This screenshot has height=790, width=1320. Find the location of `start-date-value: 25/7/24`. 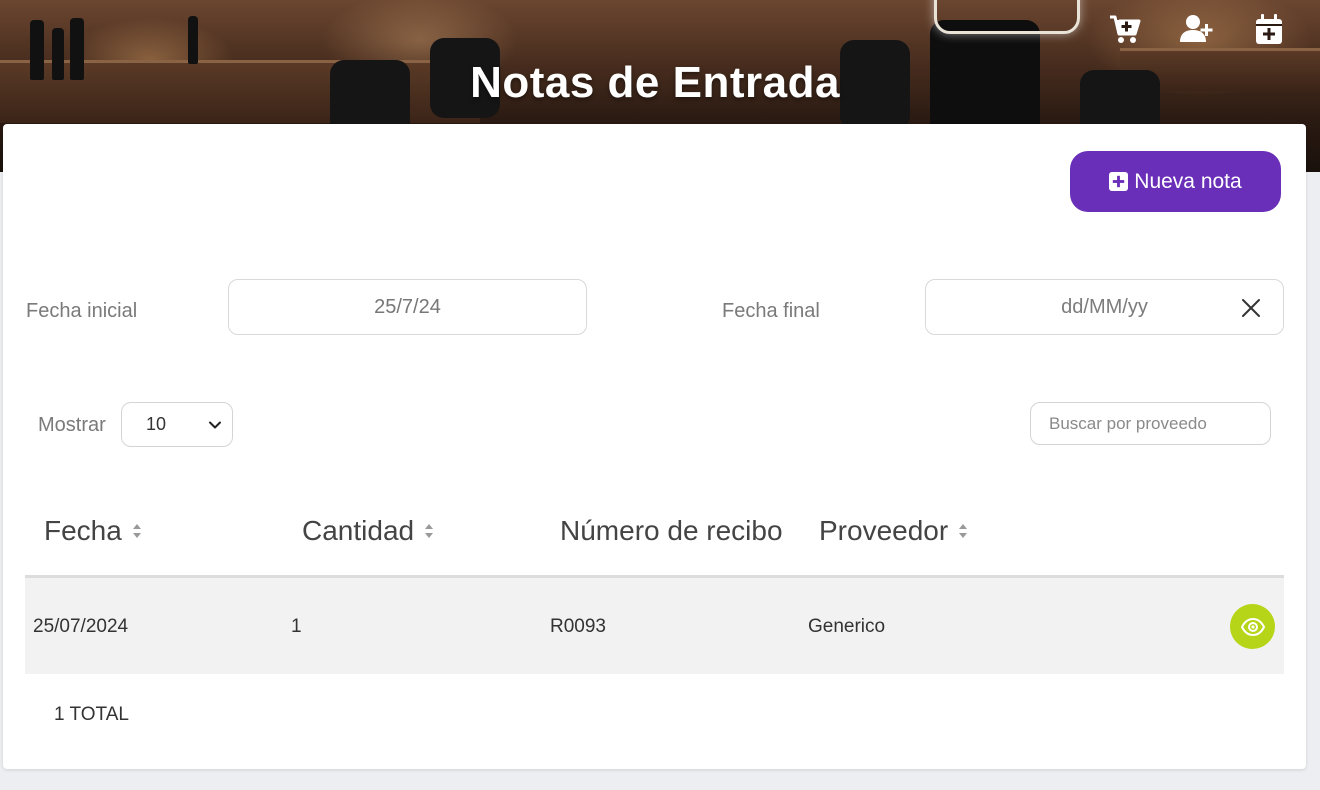

start-date-value: 25/7/24 is located at coordinates (407, 306).